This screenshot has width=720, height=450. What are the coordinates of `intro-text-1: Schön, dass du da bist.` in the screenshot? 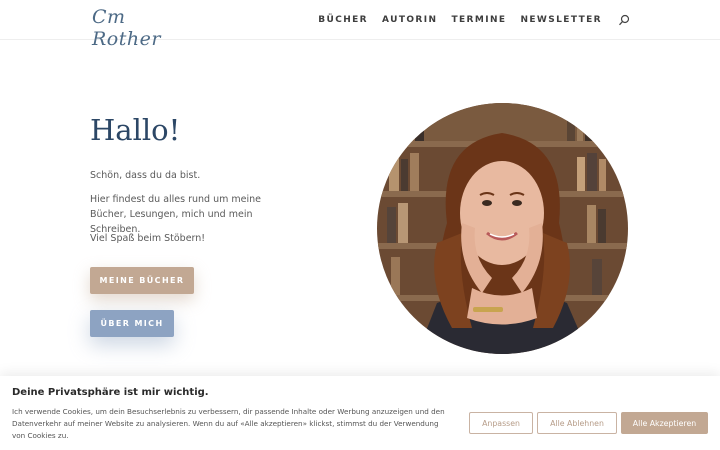 It's located at (145, 175).